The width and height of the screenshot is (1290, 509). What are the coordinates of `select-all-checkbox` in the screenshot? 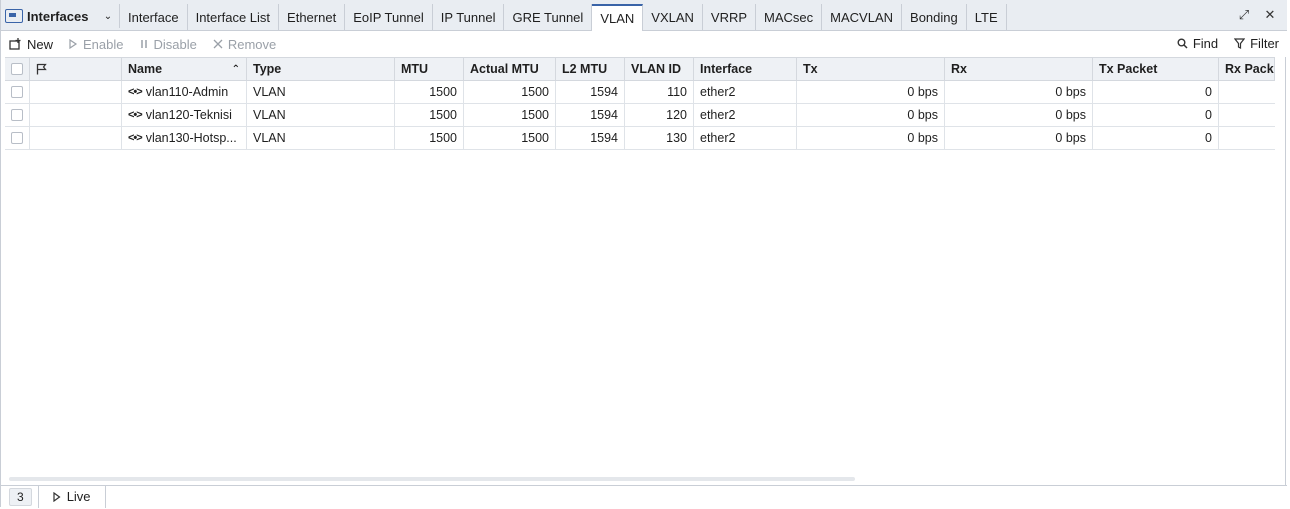 It's located at (17, 69).